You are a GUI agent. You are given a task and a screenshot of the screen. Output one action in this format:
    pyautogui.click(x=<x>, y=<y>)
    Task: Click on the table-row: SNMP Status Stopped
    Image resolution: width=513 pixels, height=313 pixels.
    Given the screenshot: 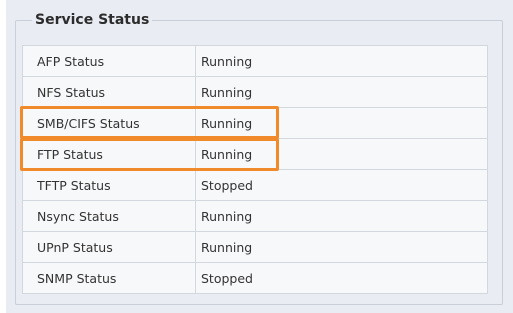 What is the action you would take?
    pyautogui.click(x=255, y=278)
    